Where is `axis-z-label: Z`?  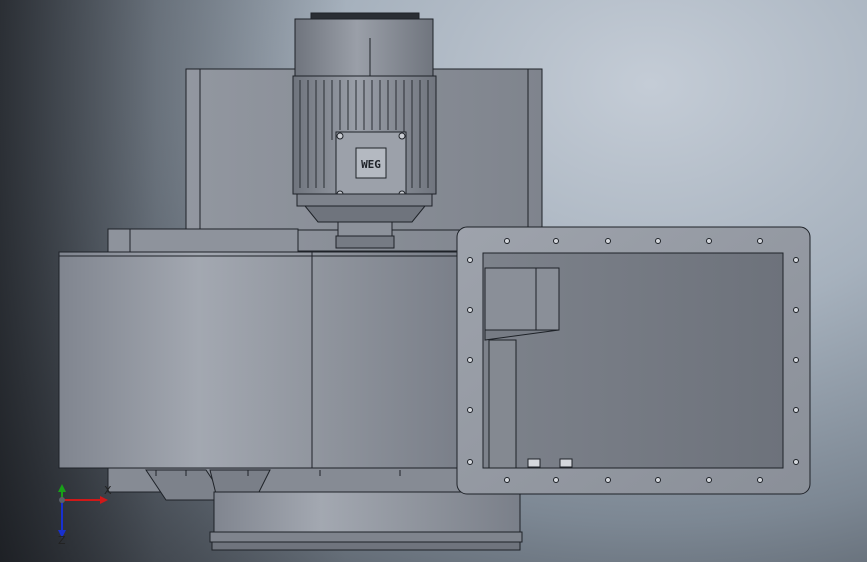 axis-z-label: Z is located at coordinates (62, 540).